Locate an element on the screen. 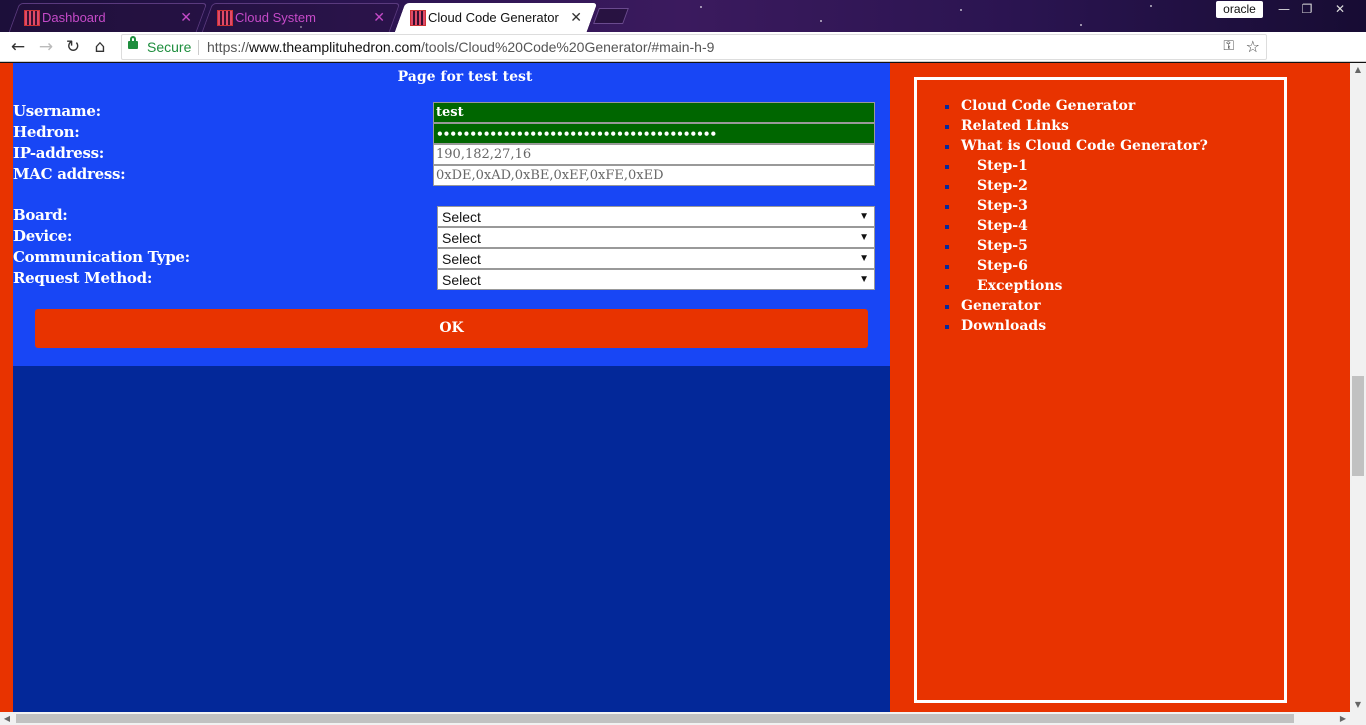 The height and width of the screenshot is (725, 1366). minimize-icon: — is located at coordinates (1284, 9).